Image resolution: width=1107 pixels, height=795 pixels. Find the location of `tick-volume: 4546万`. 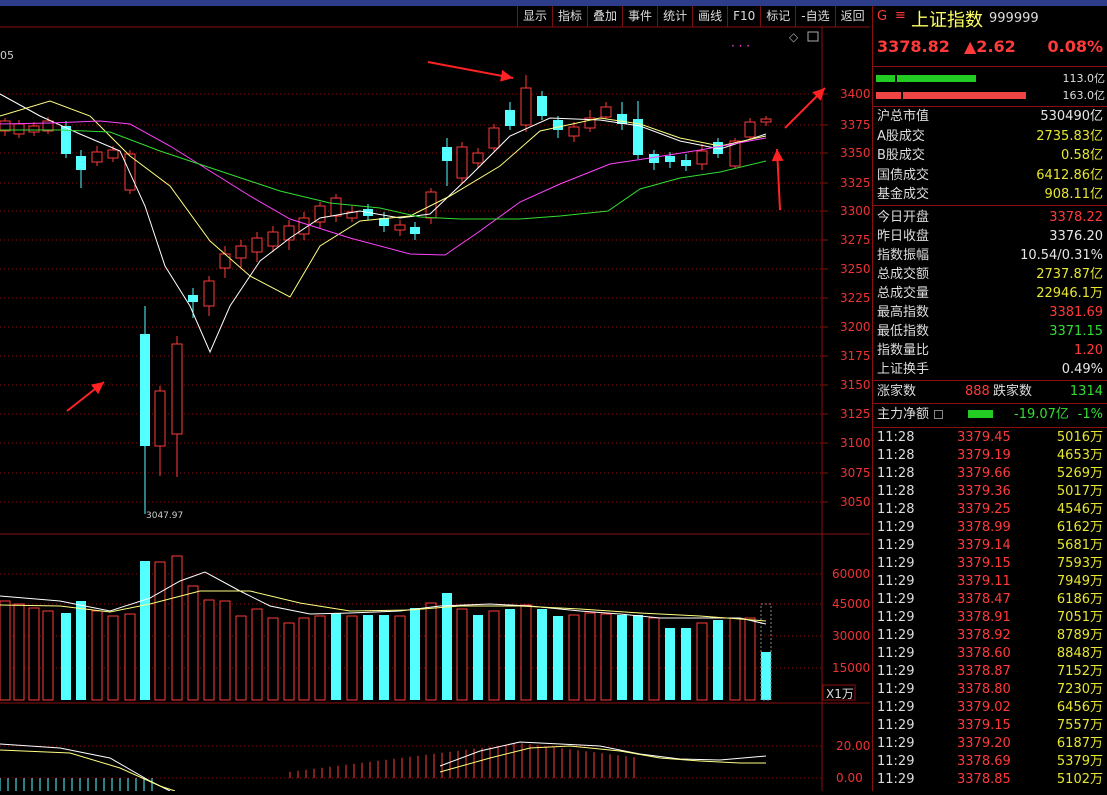

tick-volume: 4546万 is located at coordinates (1079, 509).